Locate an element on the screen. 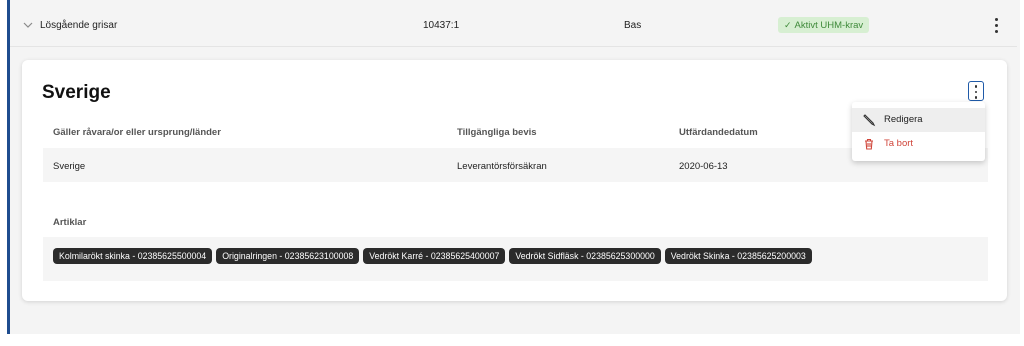  article-chip: Vedrökt Skinka - 02385625200003 is located at coordinates (738, 256).